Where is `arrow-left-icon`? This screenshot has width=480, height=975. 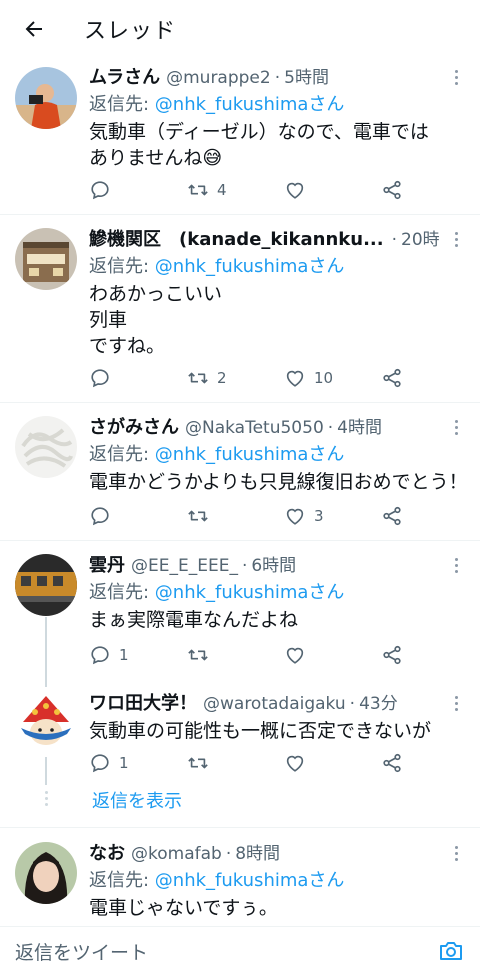 arrow-left-icon is located at coordinates (33, 29).